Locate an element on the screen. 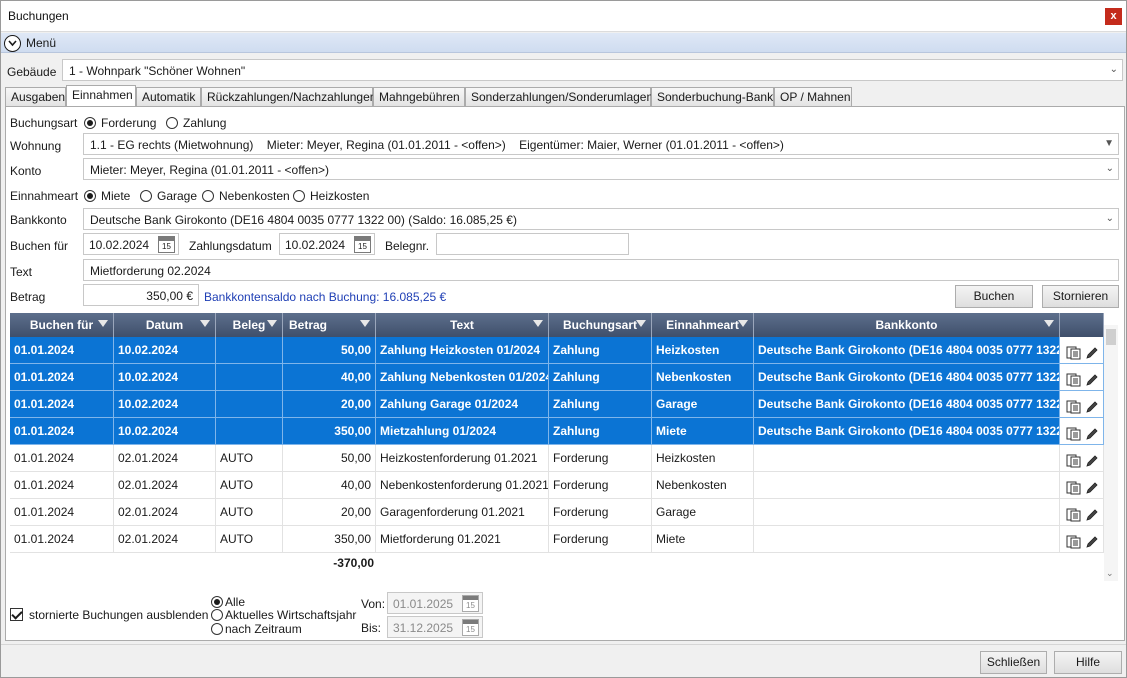  column-header-betrag: Betrag is located at coordinates (329, 325).